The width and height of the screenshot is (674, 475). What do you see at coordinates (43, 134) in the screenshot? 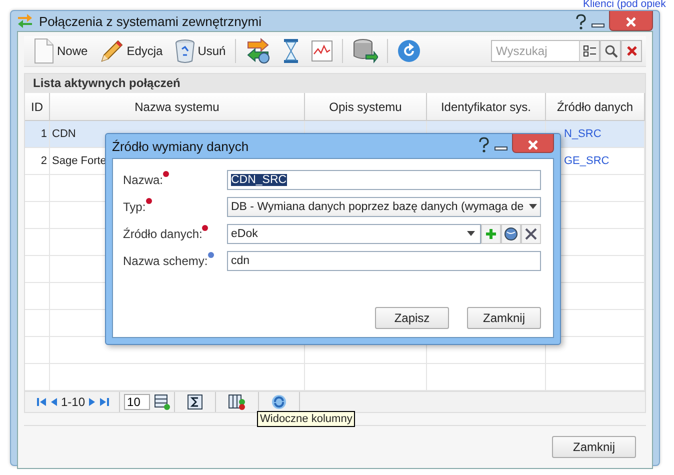
I see `table-cell: 1` at bounding box center [43, 134].